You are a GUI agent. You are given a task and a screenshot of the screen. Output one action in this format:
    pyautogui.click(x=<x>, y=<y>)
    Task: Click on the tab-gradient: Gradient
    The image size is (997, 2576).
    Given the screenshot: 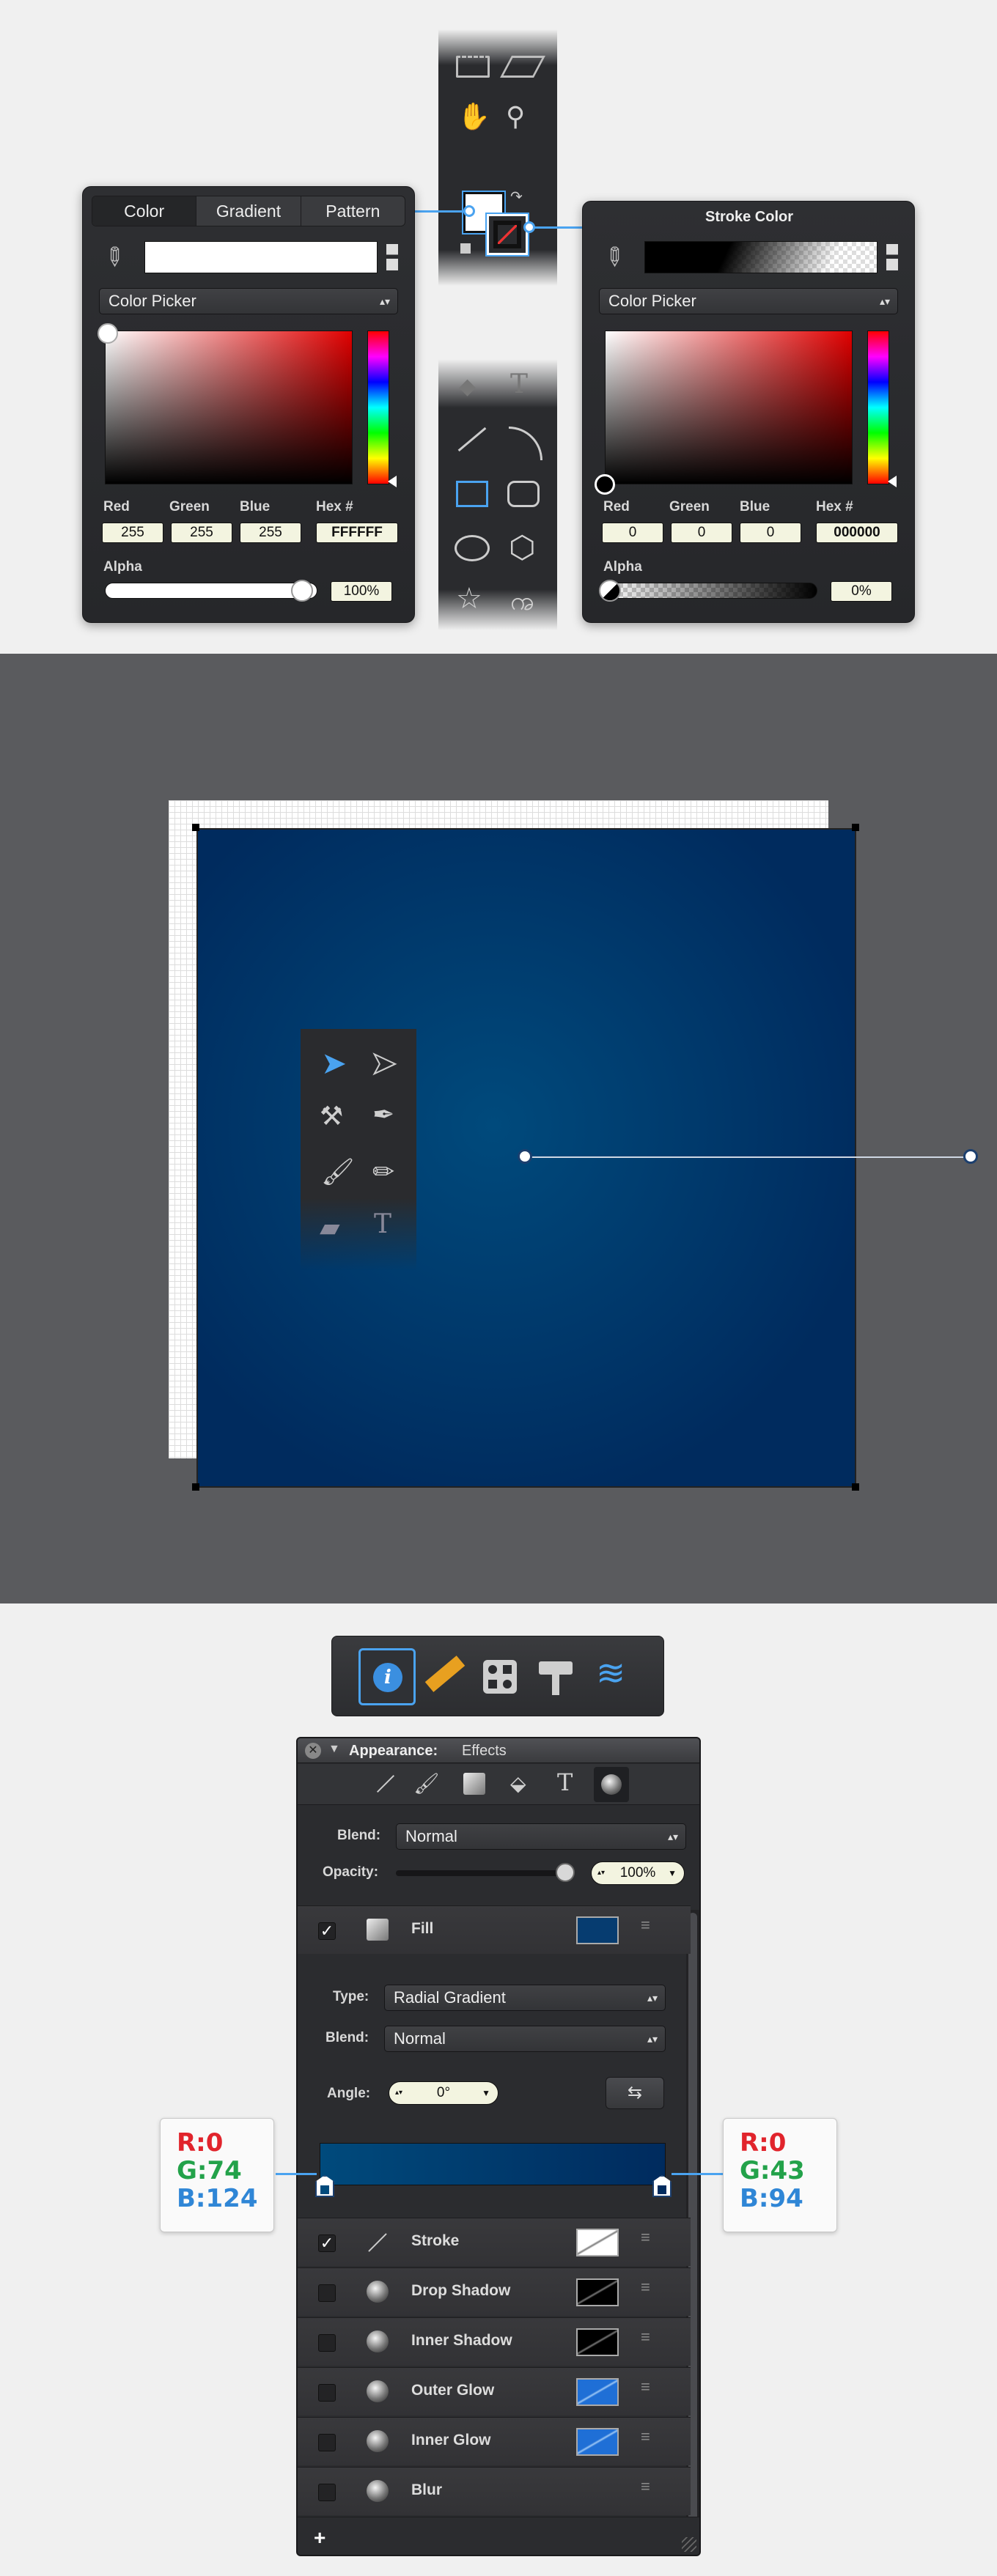 What is the action you would take?
    pyautogui.click(x=248, y=211)
    